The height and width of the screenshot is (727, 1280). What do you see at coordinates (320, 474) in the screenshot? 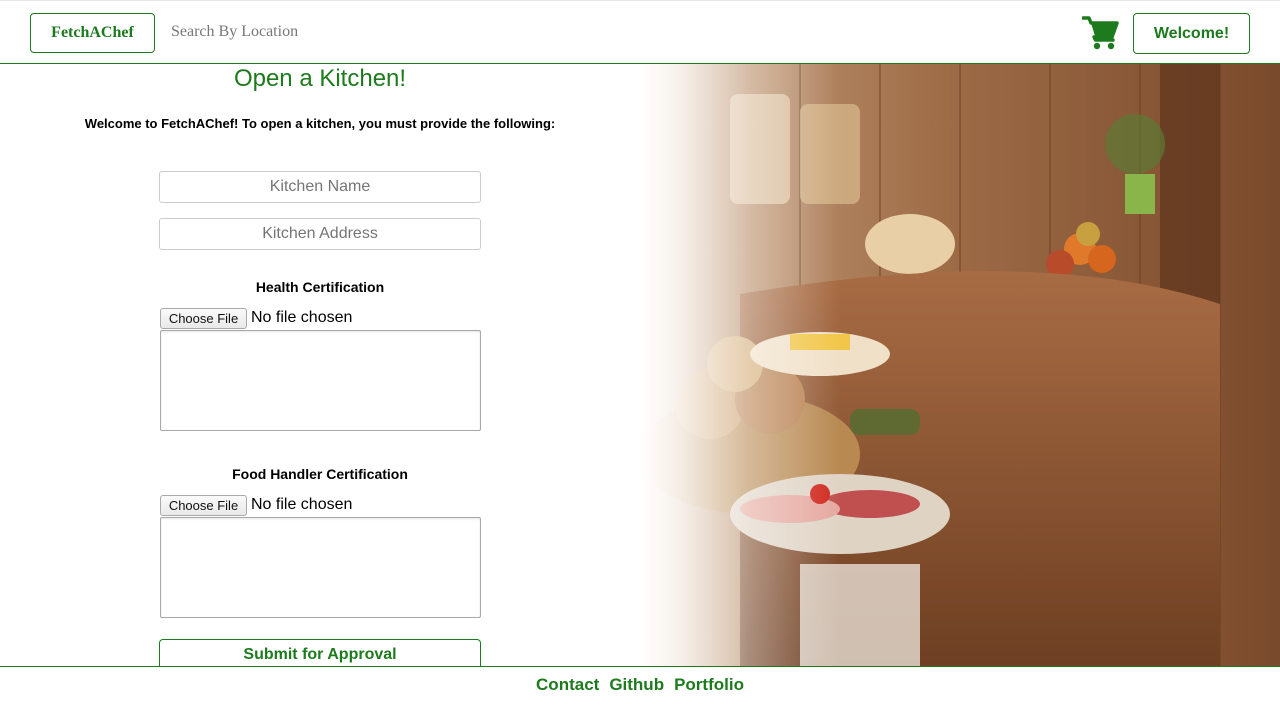
I see `food-handler-certification-label: Food Handler Certification` at bounding box center [320, 474].